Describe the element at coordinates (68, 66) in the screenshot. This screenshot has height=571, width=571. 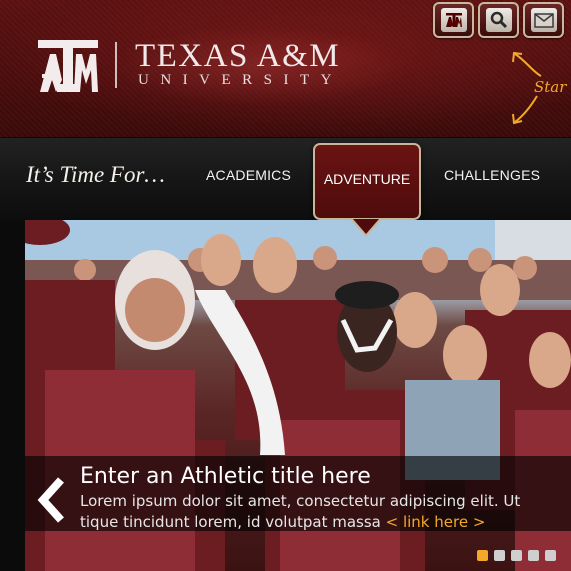
I see `atm-logo-icon` at that location.